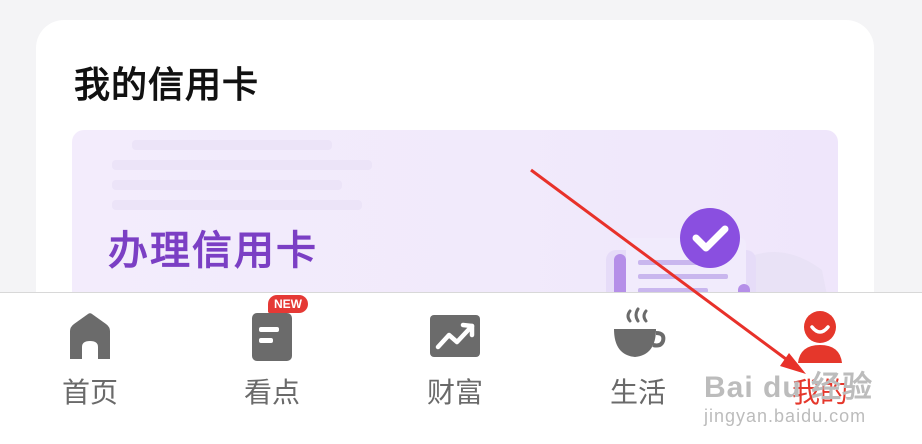  Describe the element at coordinates (455, 335) in the screenshot. I see `trend-chart-icon` at that location.